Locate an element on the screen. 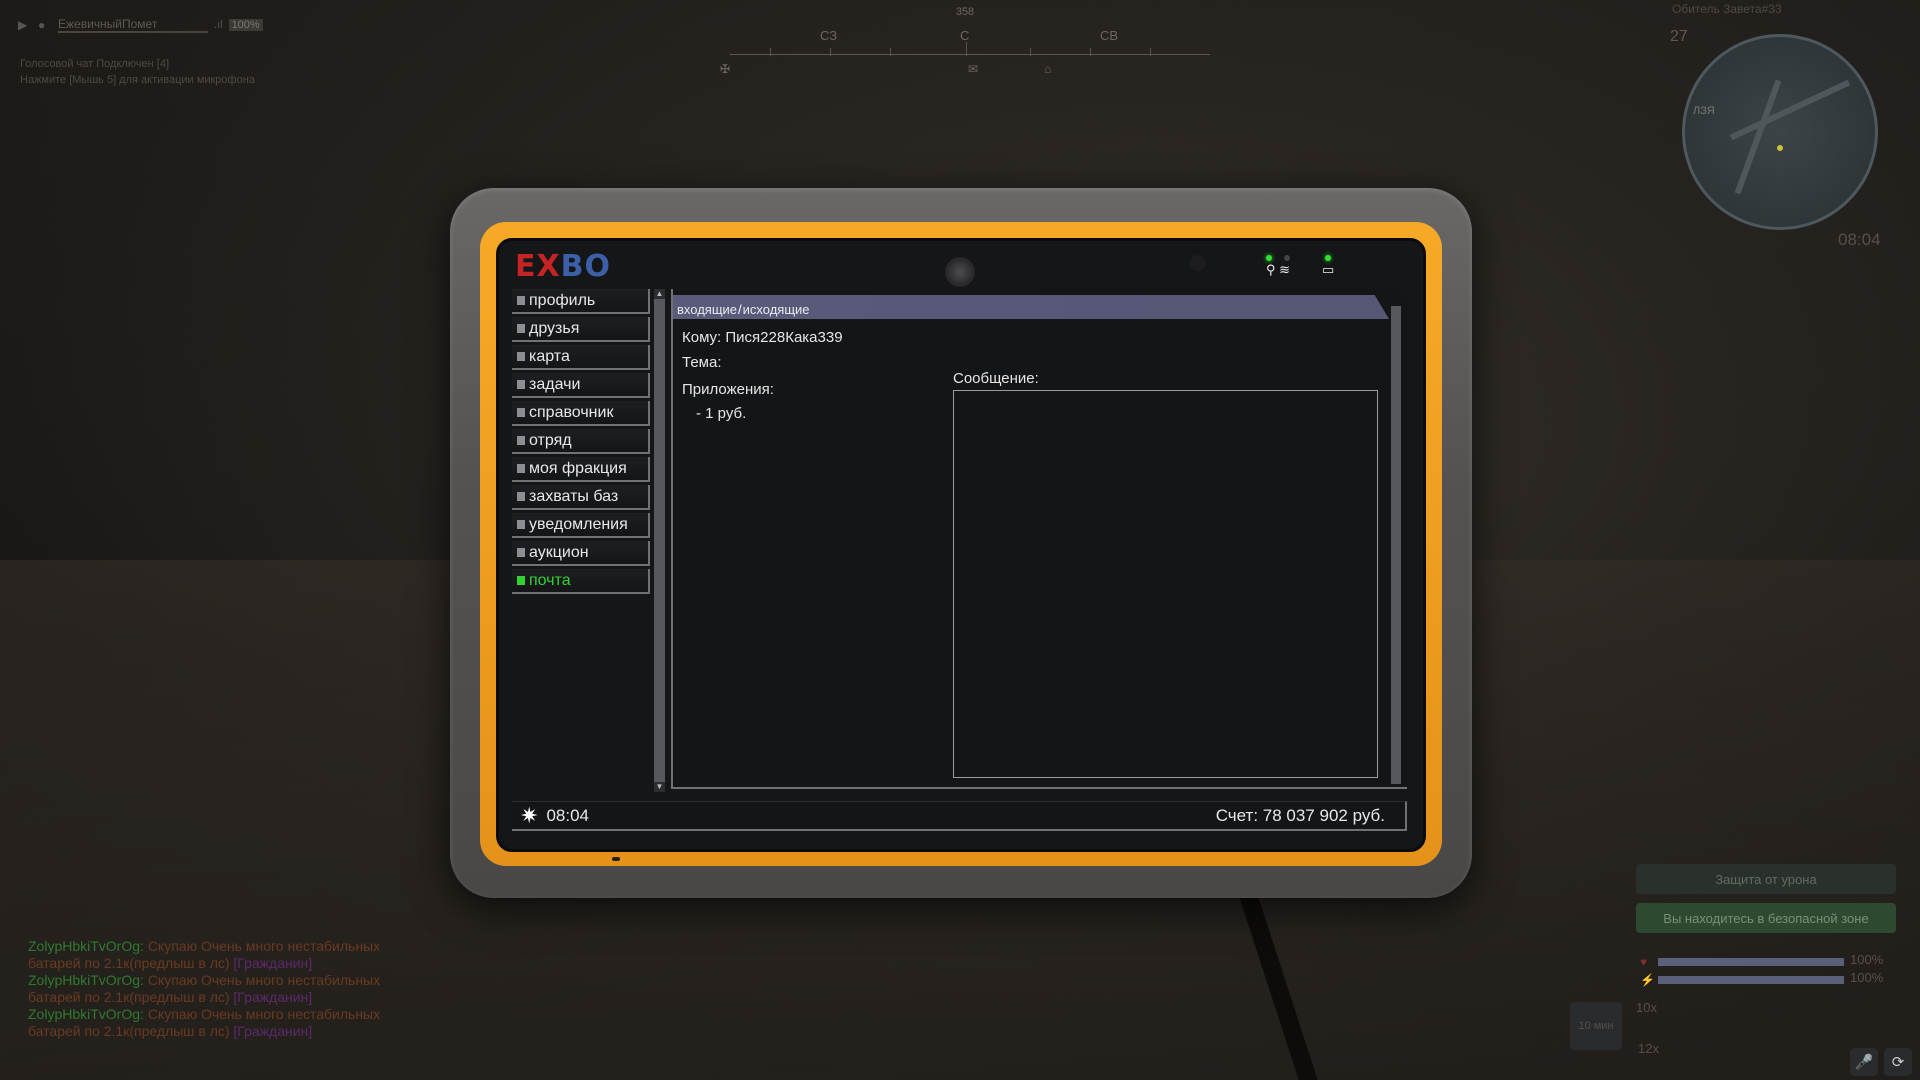 The width and height of the screenshot is (1920, 1080). nav-item-notifications: уведомления is located at coordinates (581, 525).